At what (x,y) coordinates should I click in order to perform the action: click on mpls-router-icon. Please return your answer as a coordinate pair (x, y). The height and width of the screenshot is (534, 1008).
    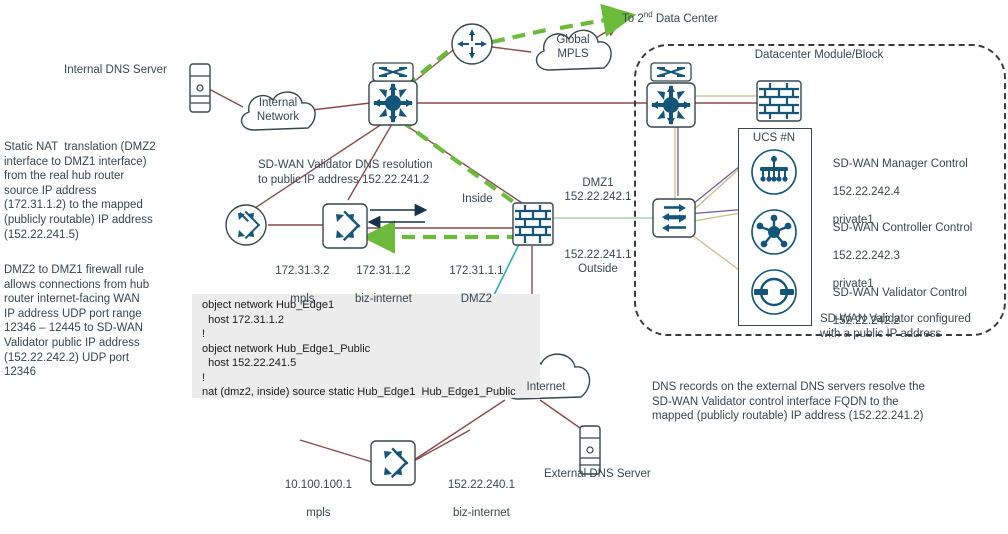
    Looking at the image, I should click on (472, 44).